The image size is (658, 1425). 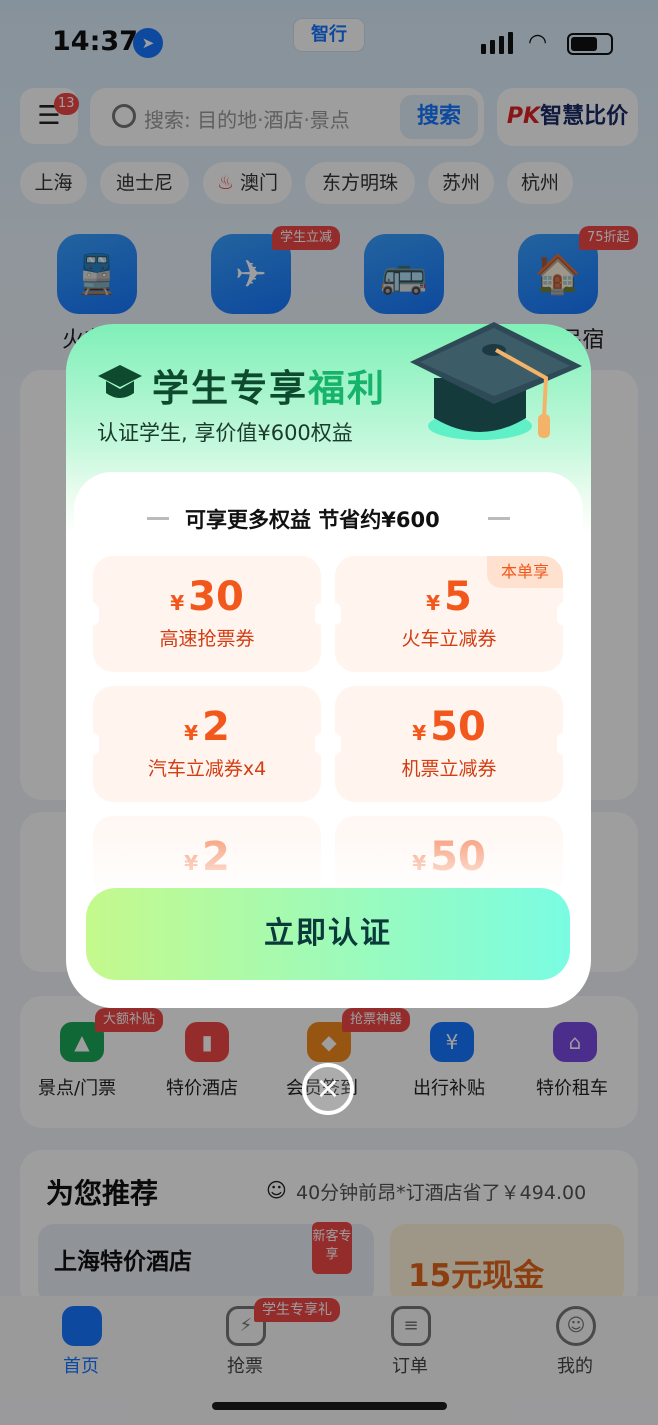 What do you see at coordinates (449, 727) in the screenshot?
I see `coupon-amount: ¥50` at bounding box center [449, 727].